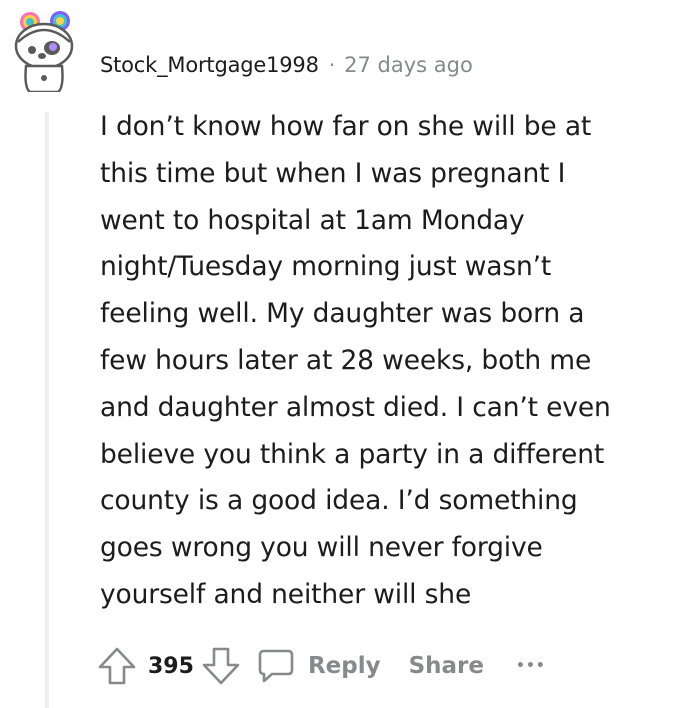 Image resolution: width=700 pixels, height=708 pixels. I want to click on downvote-button, so click(221, 666).